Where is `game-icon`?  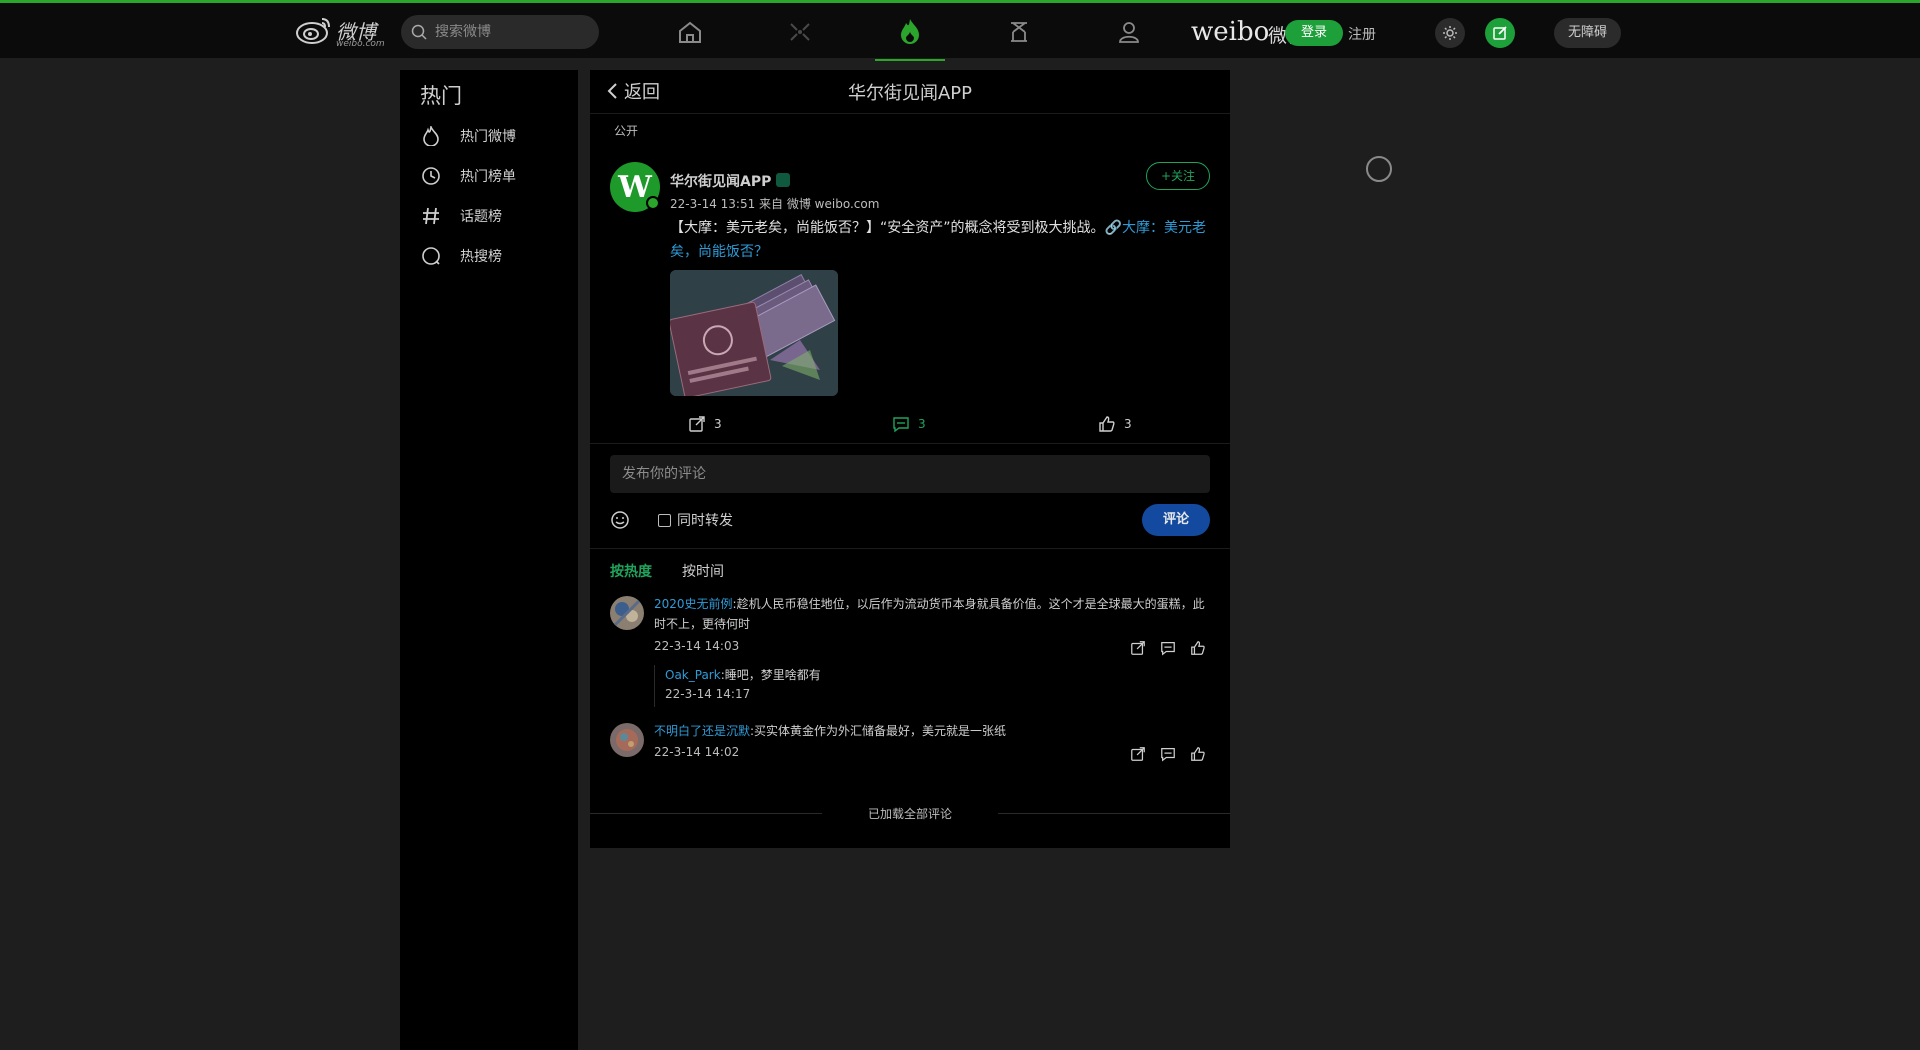
game-icon is located at coordinates (1019, 32).